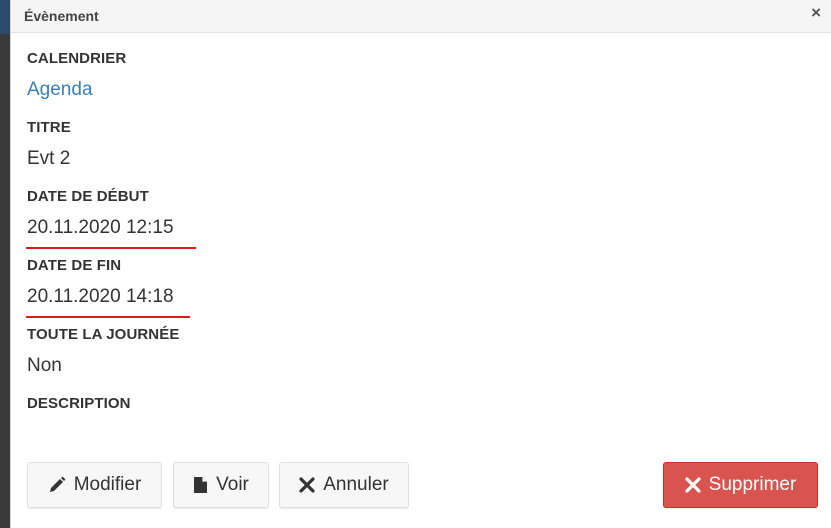 The width and height of the screenshot is (831, 528). I want to click on view-button: Voir, so click(221, 485).